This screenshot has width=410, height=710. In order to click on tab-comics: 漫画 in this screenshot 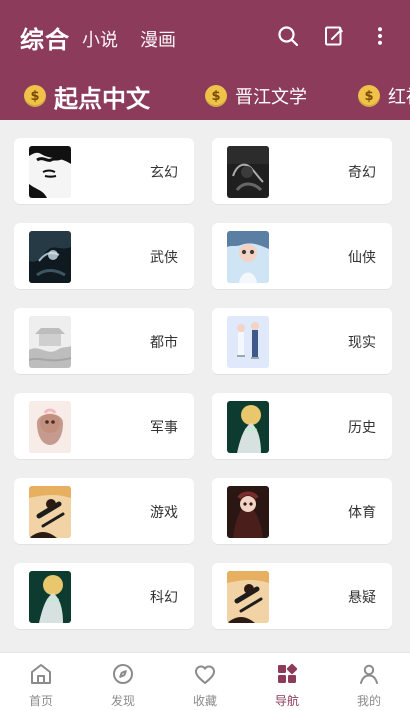, I will do `click(158, 39)`.